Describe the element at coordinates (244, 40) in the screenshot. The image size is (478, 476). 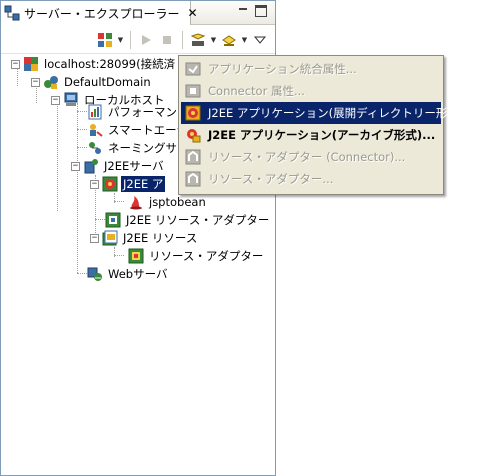
I see `new-resource-dropdown-icon: ▼` at that location.